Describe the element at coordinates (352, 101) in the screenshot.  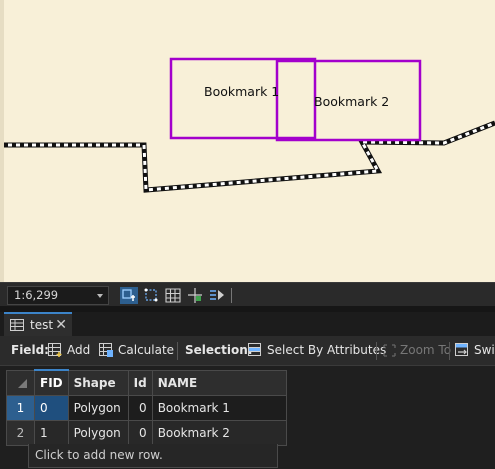
I see `bookmark-2-label: Bookmark 2` at that location.